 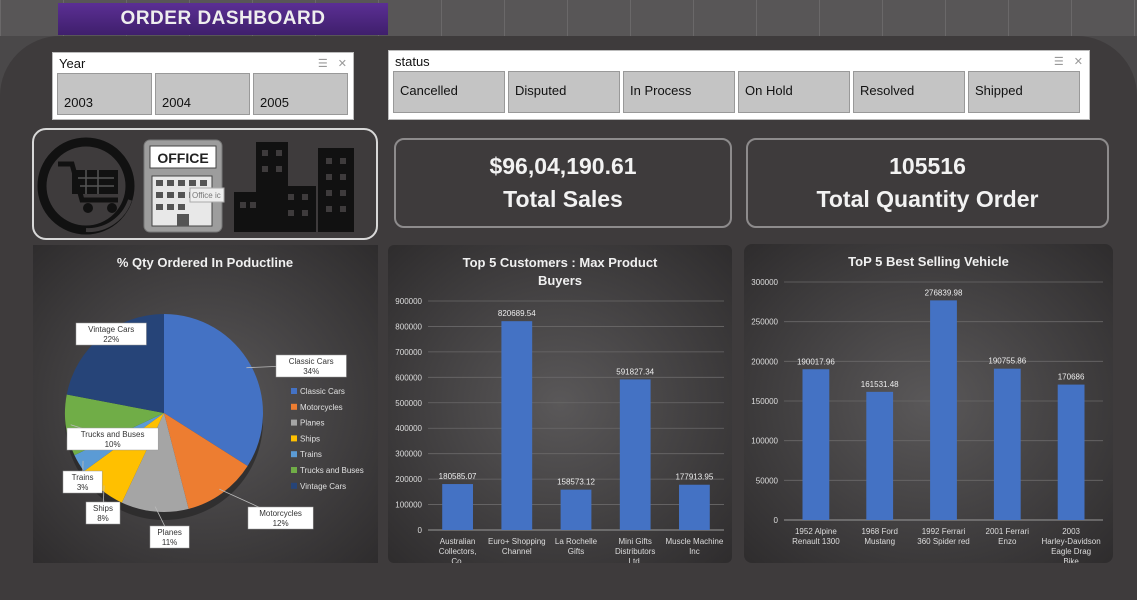 What do you see at coordinates (169, 542) in the screenshot?
I see `pie-label-percent: 11%` at bounding box center [169, 542].